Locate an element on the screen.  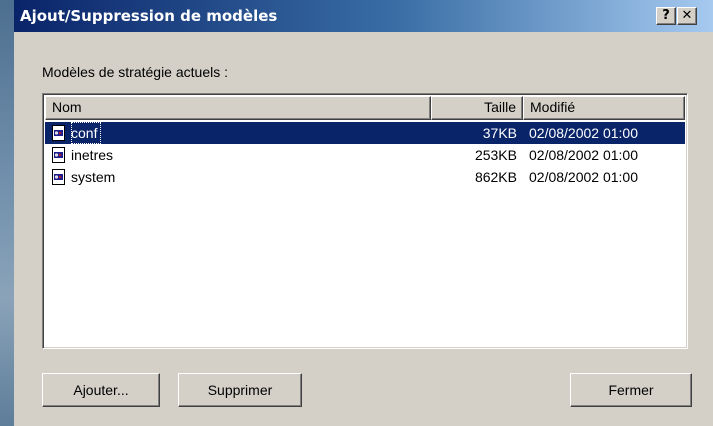
close-button: Fermer is located at coordinates (631, 390).